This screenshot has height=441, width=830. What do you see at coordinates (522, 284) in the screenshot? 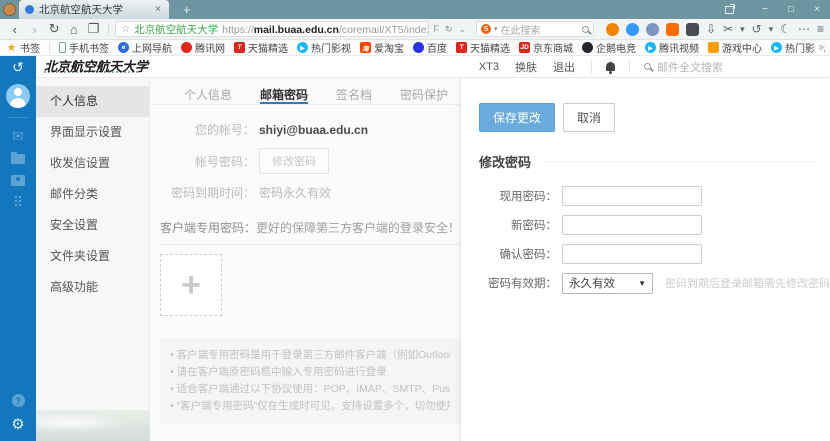
I see `validity-label: 密码有效期：` at bounding box center [522, 284].